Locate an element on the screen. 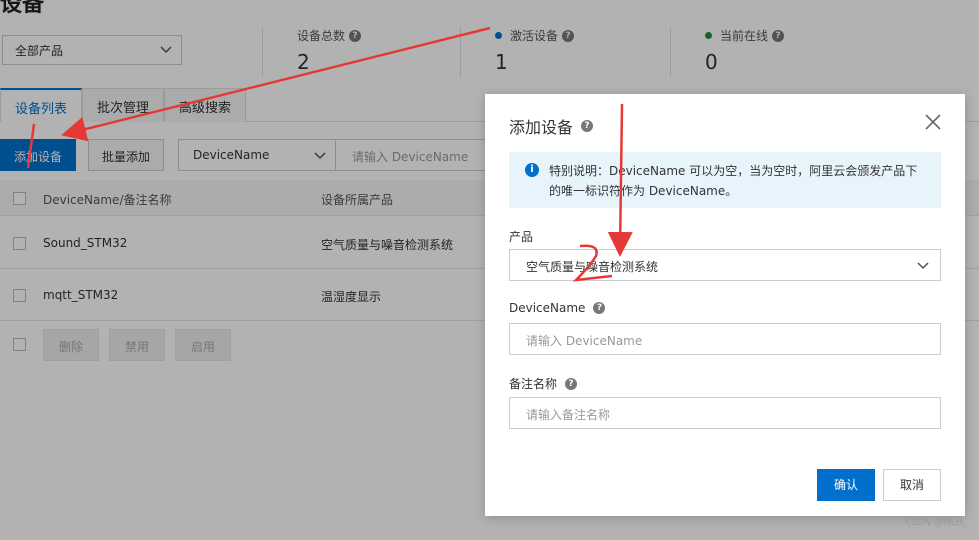  remark-input: 请输入备注名称 is located at coordinates (725, 413).